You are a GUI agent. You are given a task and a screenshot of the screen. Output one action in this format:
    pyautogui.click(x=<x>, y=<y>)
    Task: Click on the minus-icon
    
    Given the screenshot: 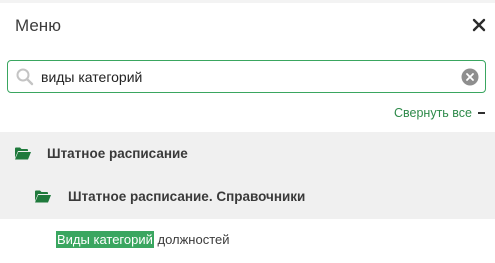 What is the action you would take?
    pyautogui.click(x=481, y=113)
    